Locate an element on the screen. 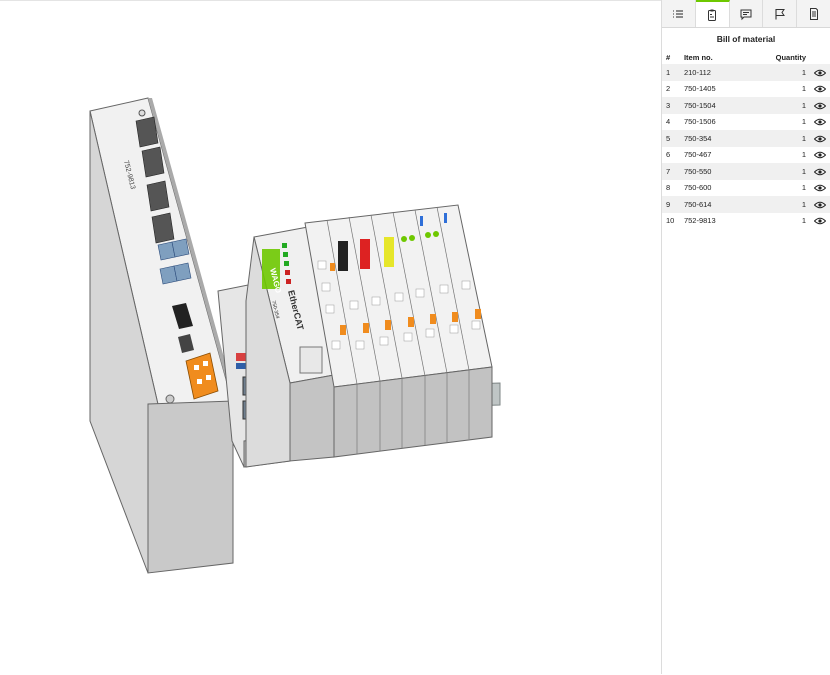  item-number: 750-1504 is located at coordinates (729, 105).